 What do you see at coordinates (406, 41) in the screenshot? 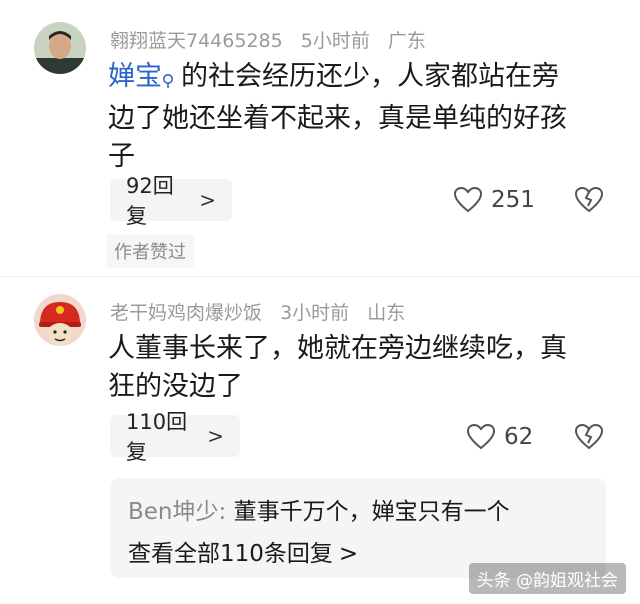
I see `location: 广东` at bounding box center [406, 41].